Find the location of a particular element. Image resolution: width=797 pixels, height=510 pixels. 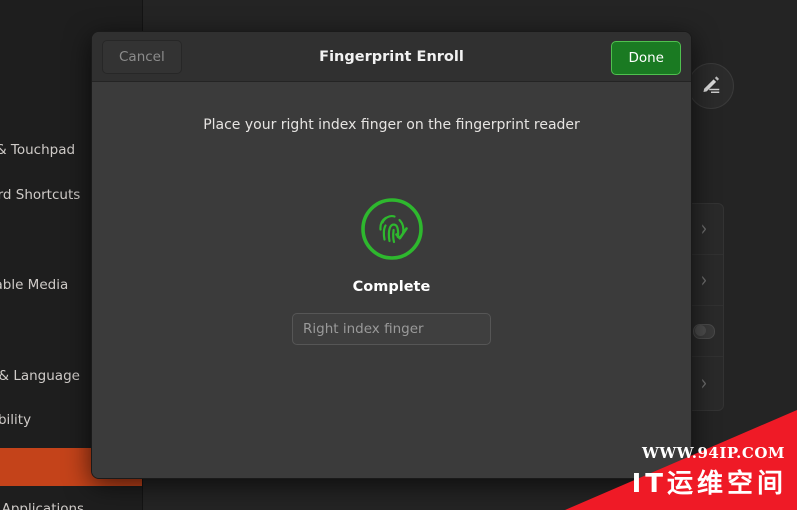

dialog-title: Fingerprint Enroll is located at coordinates (391, 56).